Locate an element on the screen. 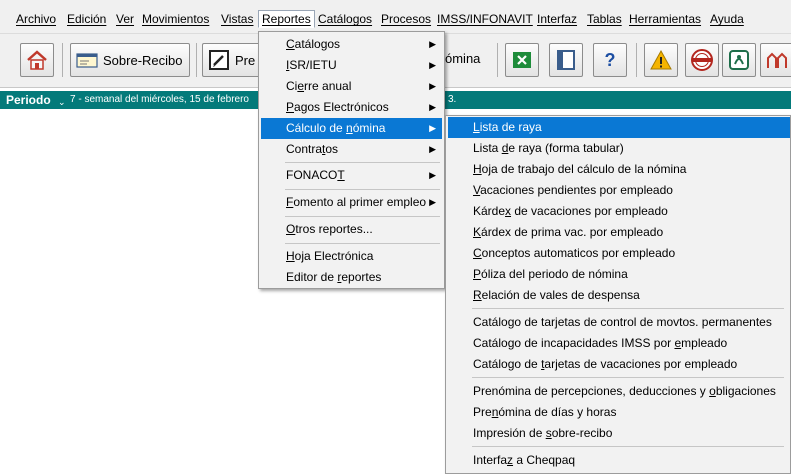 The height and width of the screenshot is (474, 791). help-icon: ? is located at coordinates (610, 59).